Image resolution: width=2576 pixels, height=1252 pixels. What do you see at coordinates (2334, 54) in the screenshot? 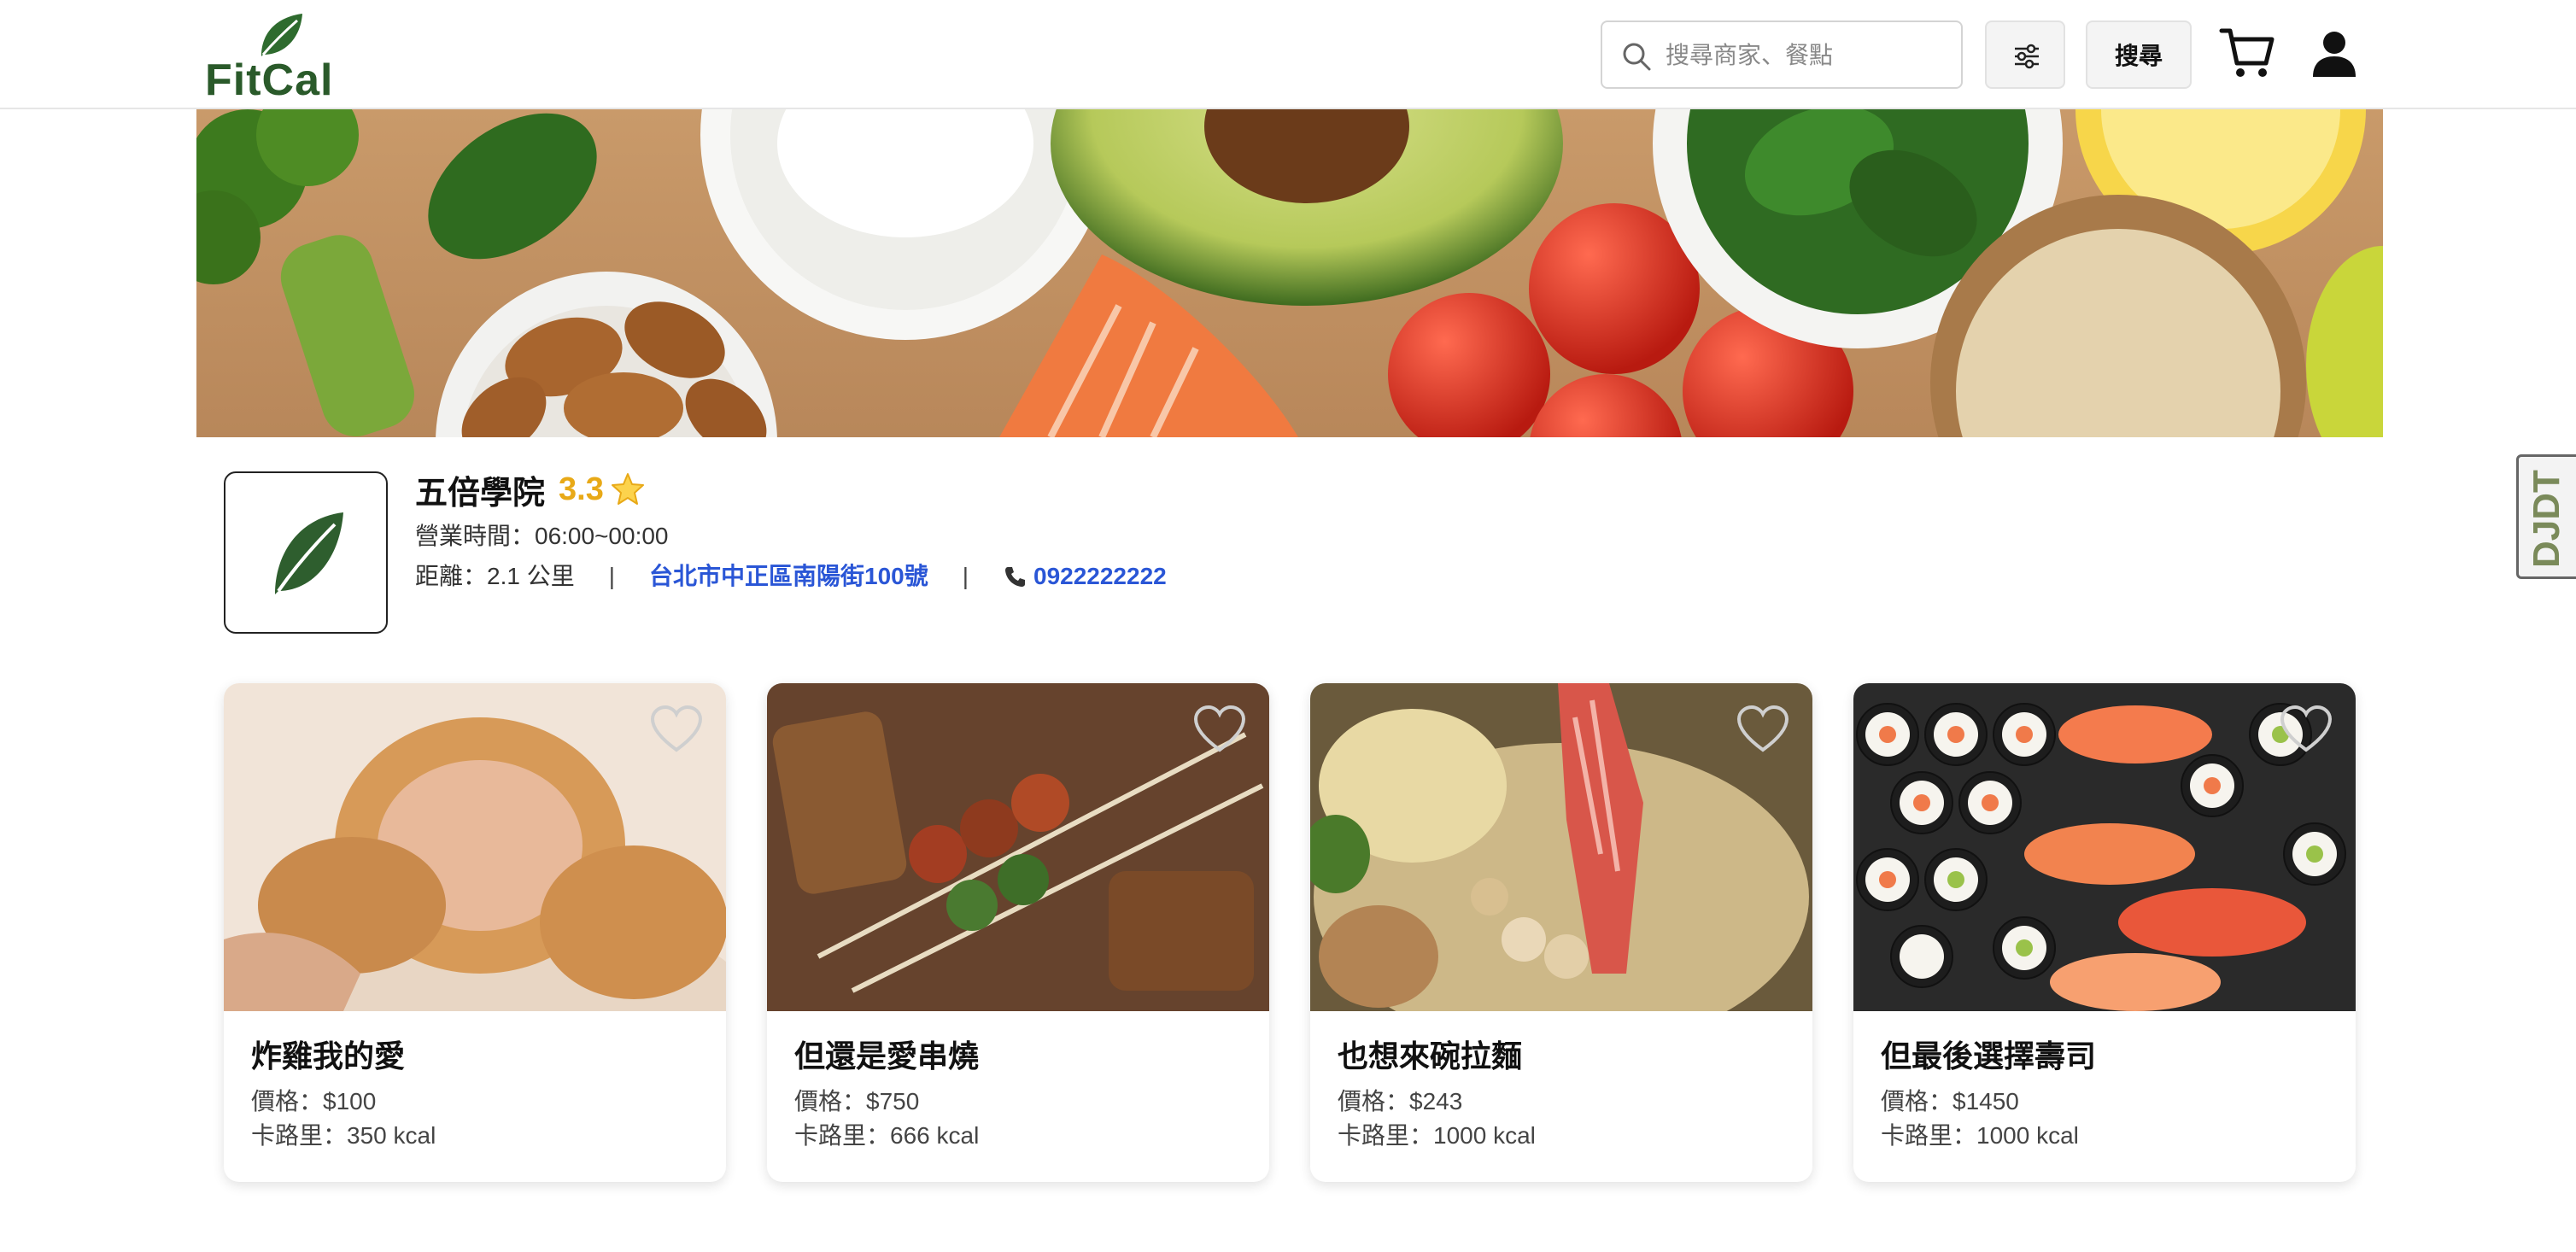
I see `user-icon` at bounding box center [2334, 54].